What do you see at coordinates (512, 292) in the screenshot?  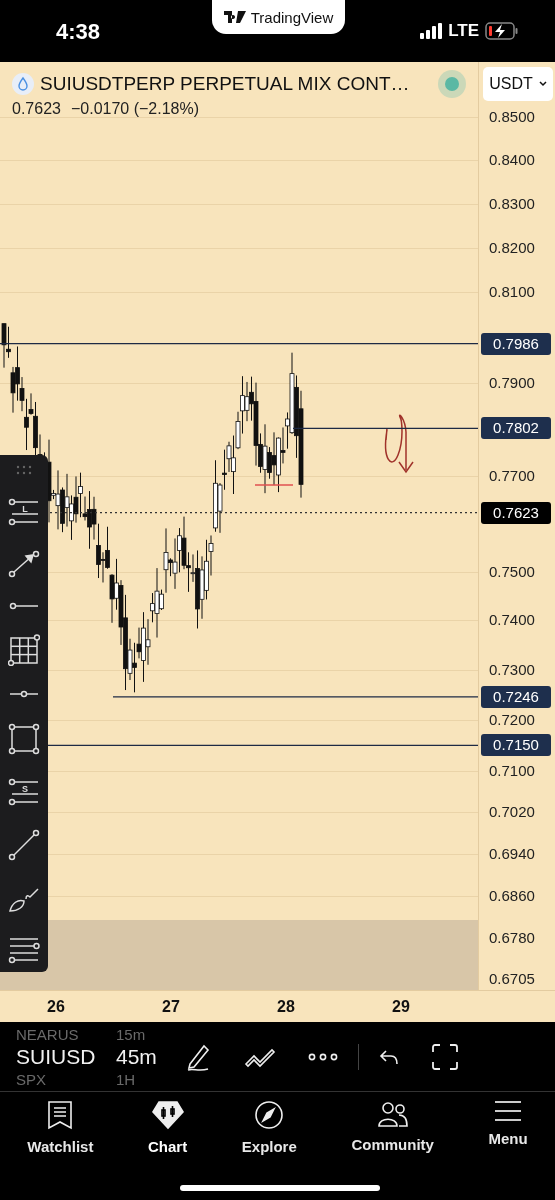 I see `price-label: 0.8100` at bounding box center [512, 292].